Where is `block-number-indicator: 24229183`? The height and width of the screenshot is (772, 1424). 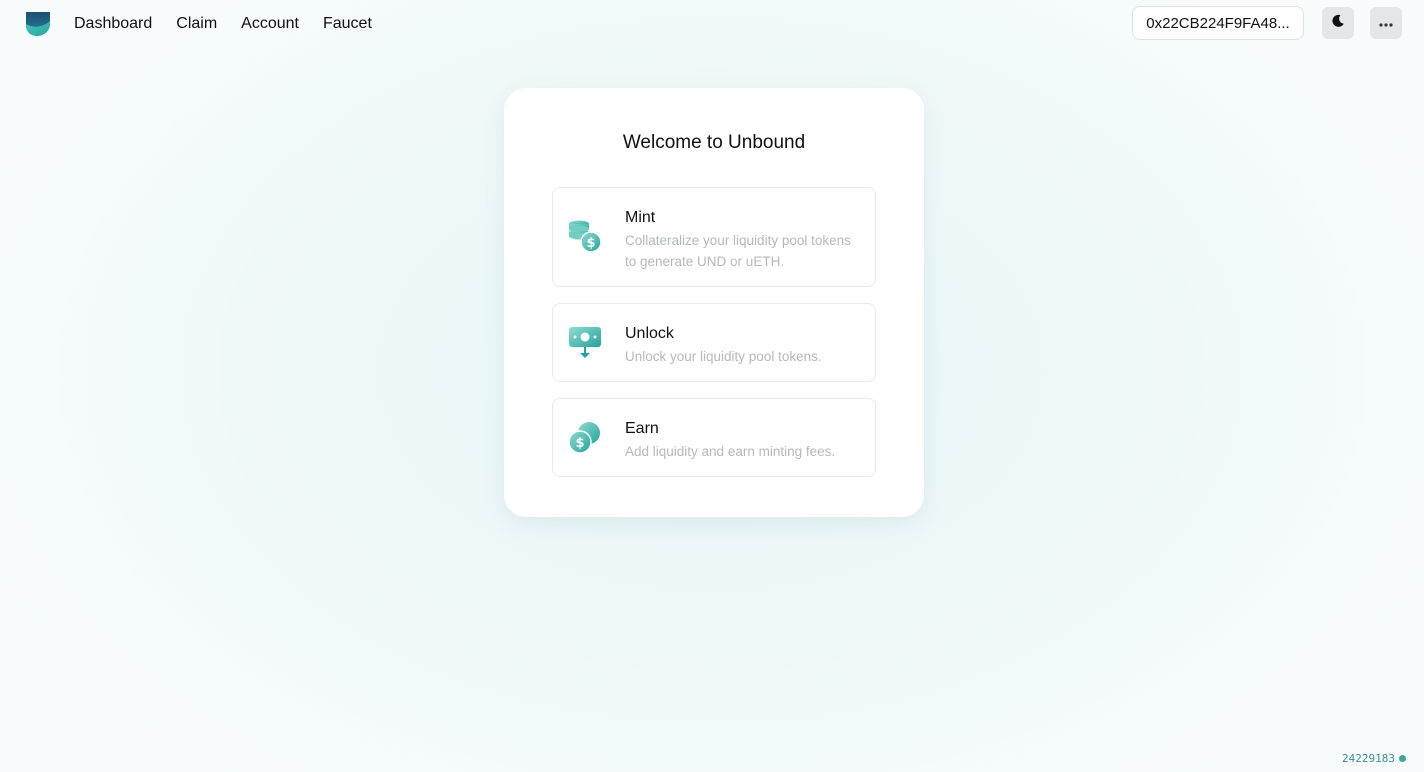 block-number-indicator: 24229183 is located at coordinates (1374, 758).